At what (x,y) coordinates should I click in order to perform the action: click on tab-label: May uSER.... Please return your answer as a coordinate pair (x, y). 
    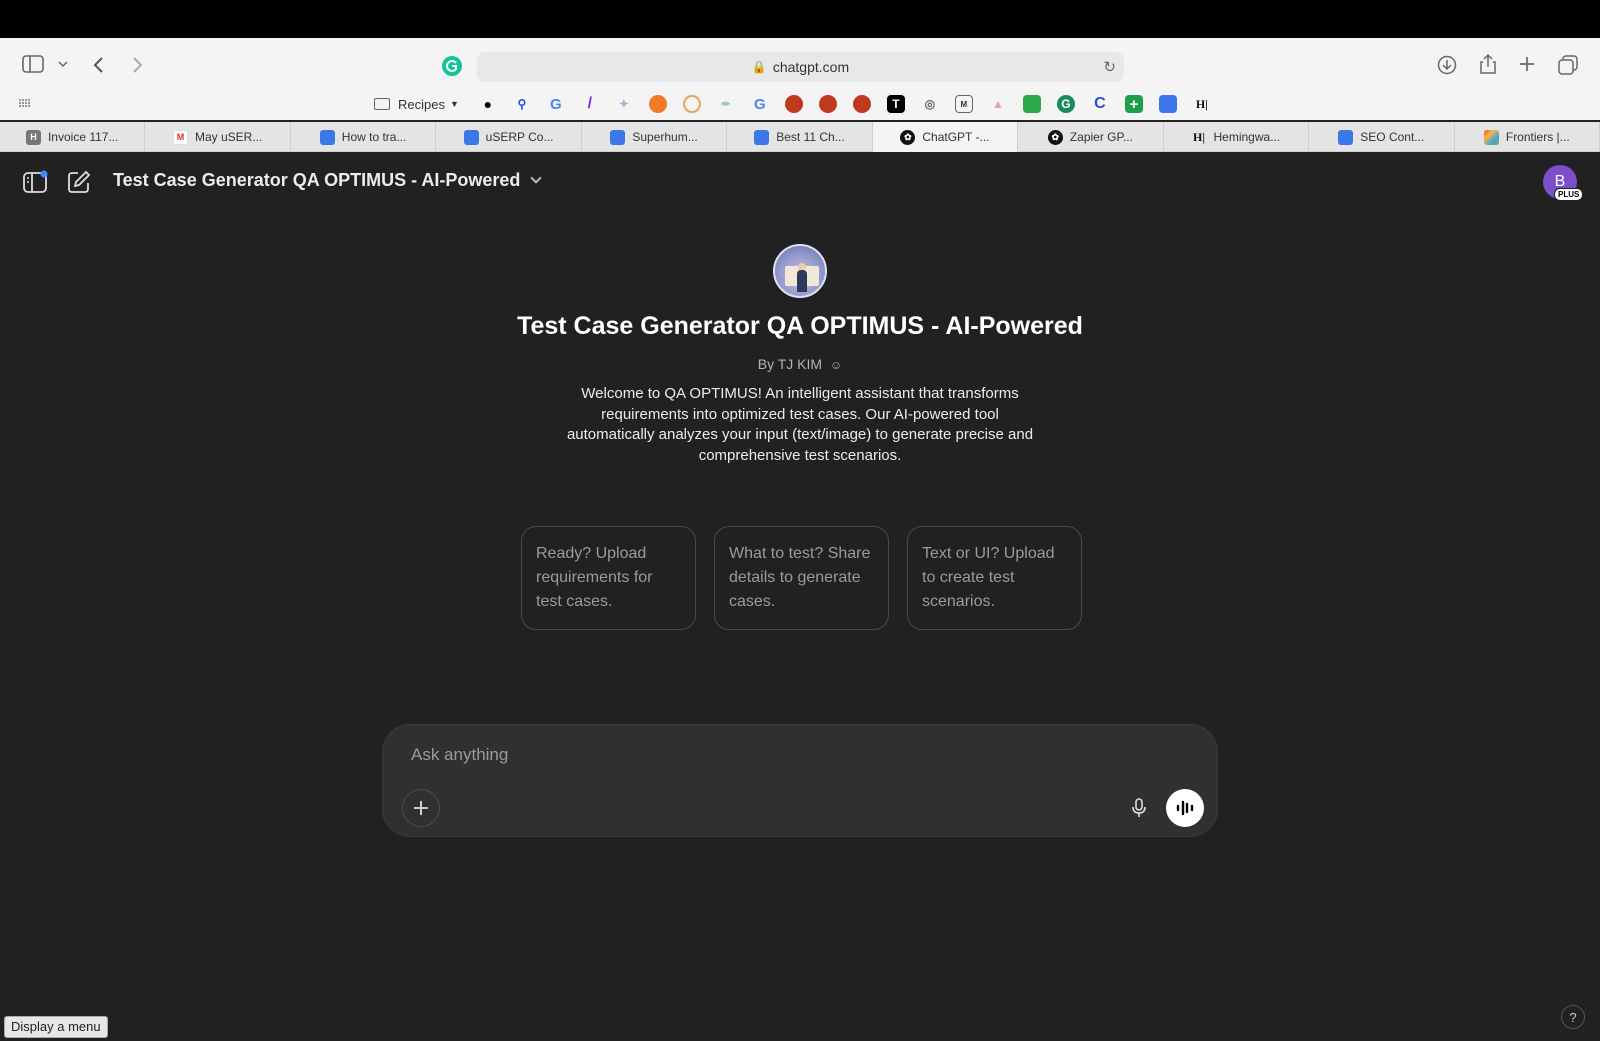
    Looking at the image, I should click on (229, 137).